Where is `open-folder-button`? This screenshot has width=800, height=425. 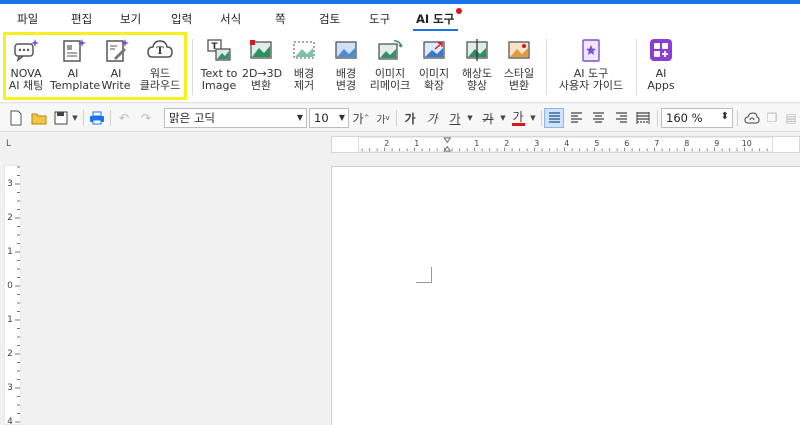 open-folder-button is located at coordinates (39, 118).